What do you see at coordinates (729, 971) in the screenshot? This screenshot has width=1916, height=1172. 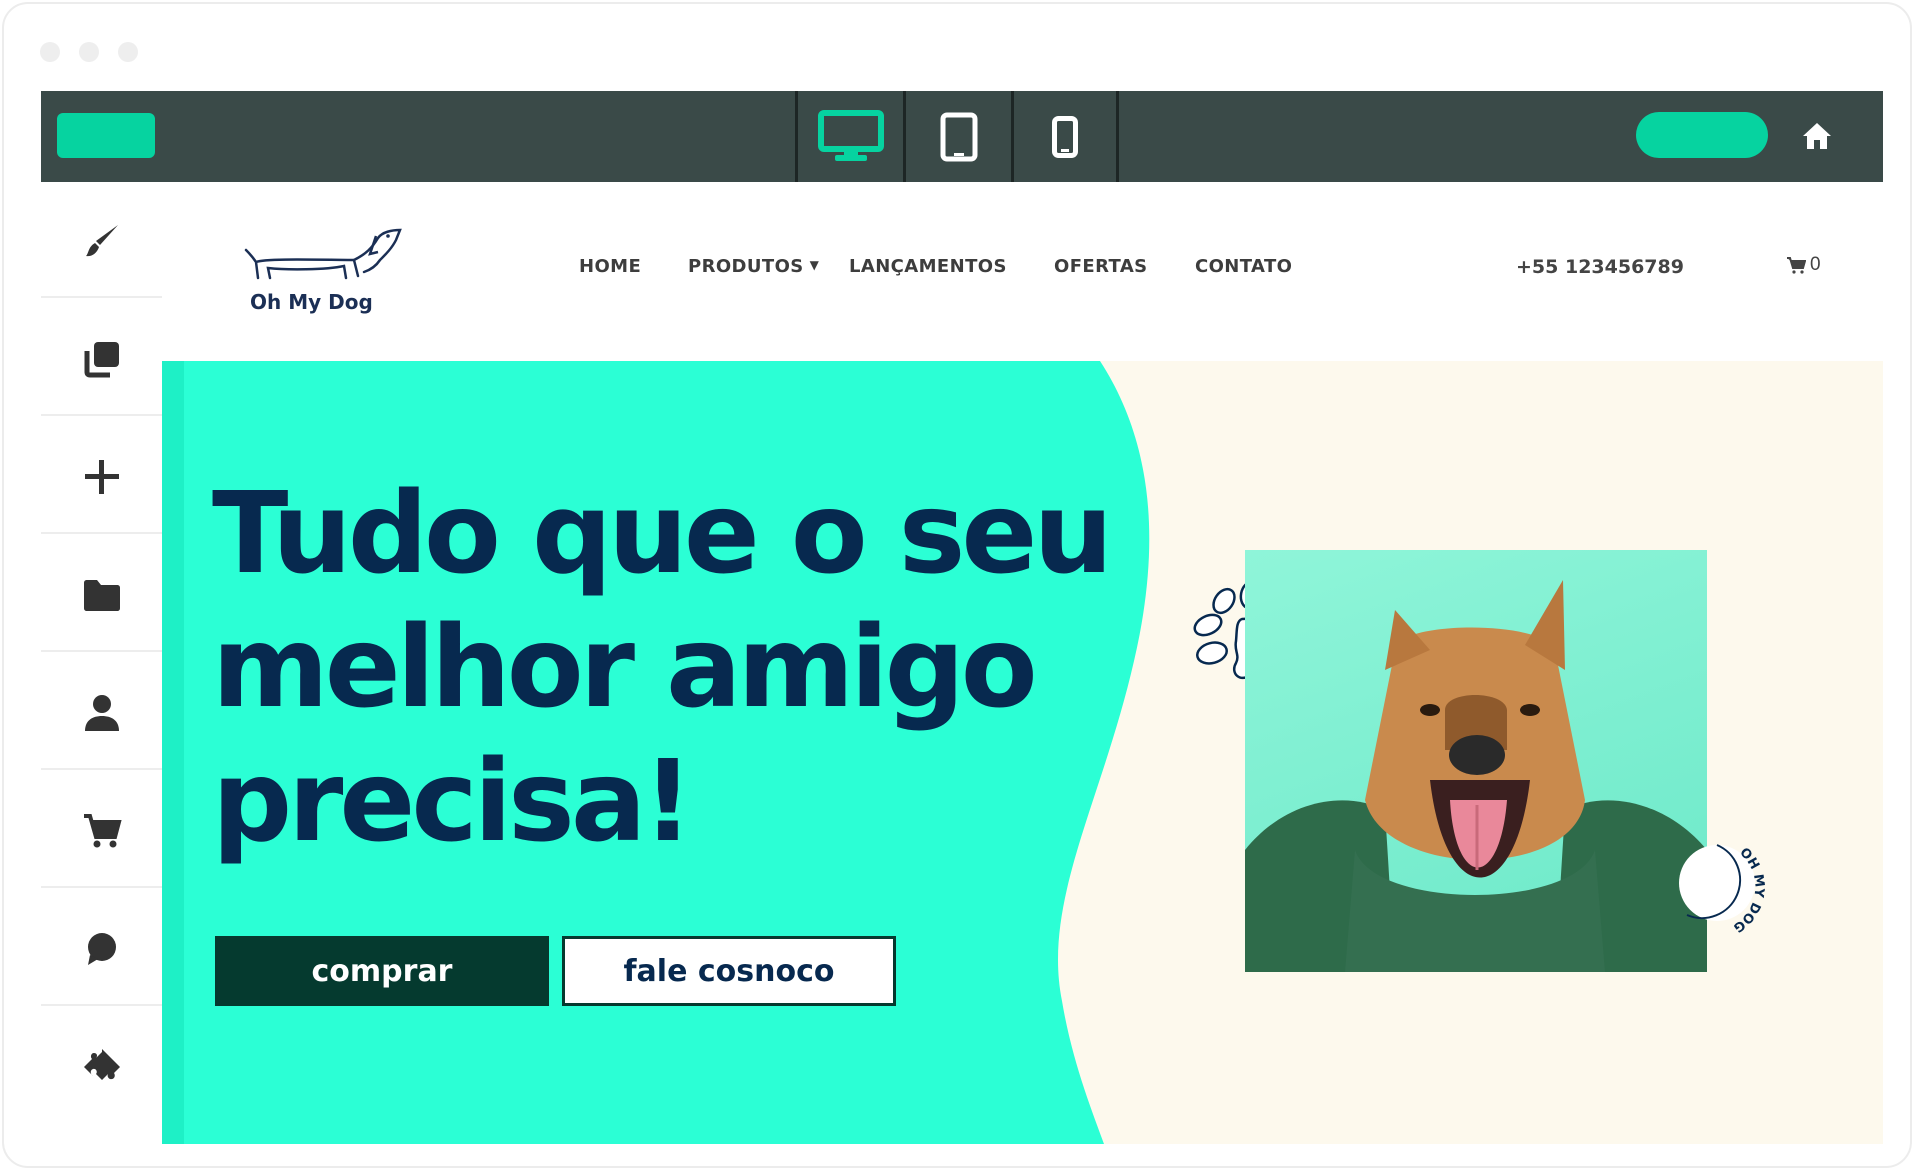 I see `contact-button: fale cosnoco` at bounding box center [729, 971].